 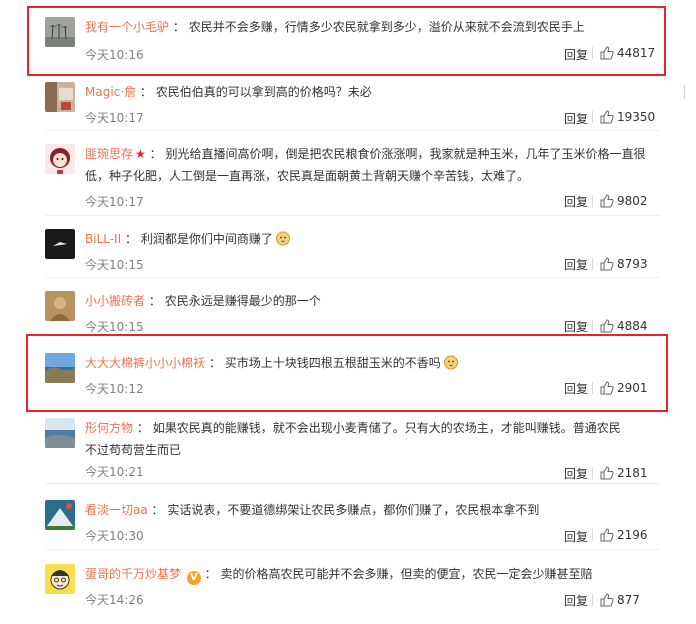 I want to click on username-link: 匪琬思存, so click(x=109, y=154).